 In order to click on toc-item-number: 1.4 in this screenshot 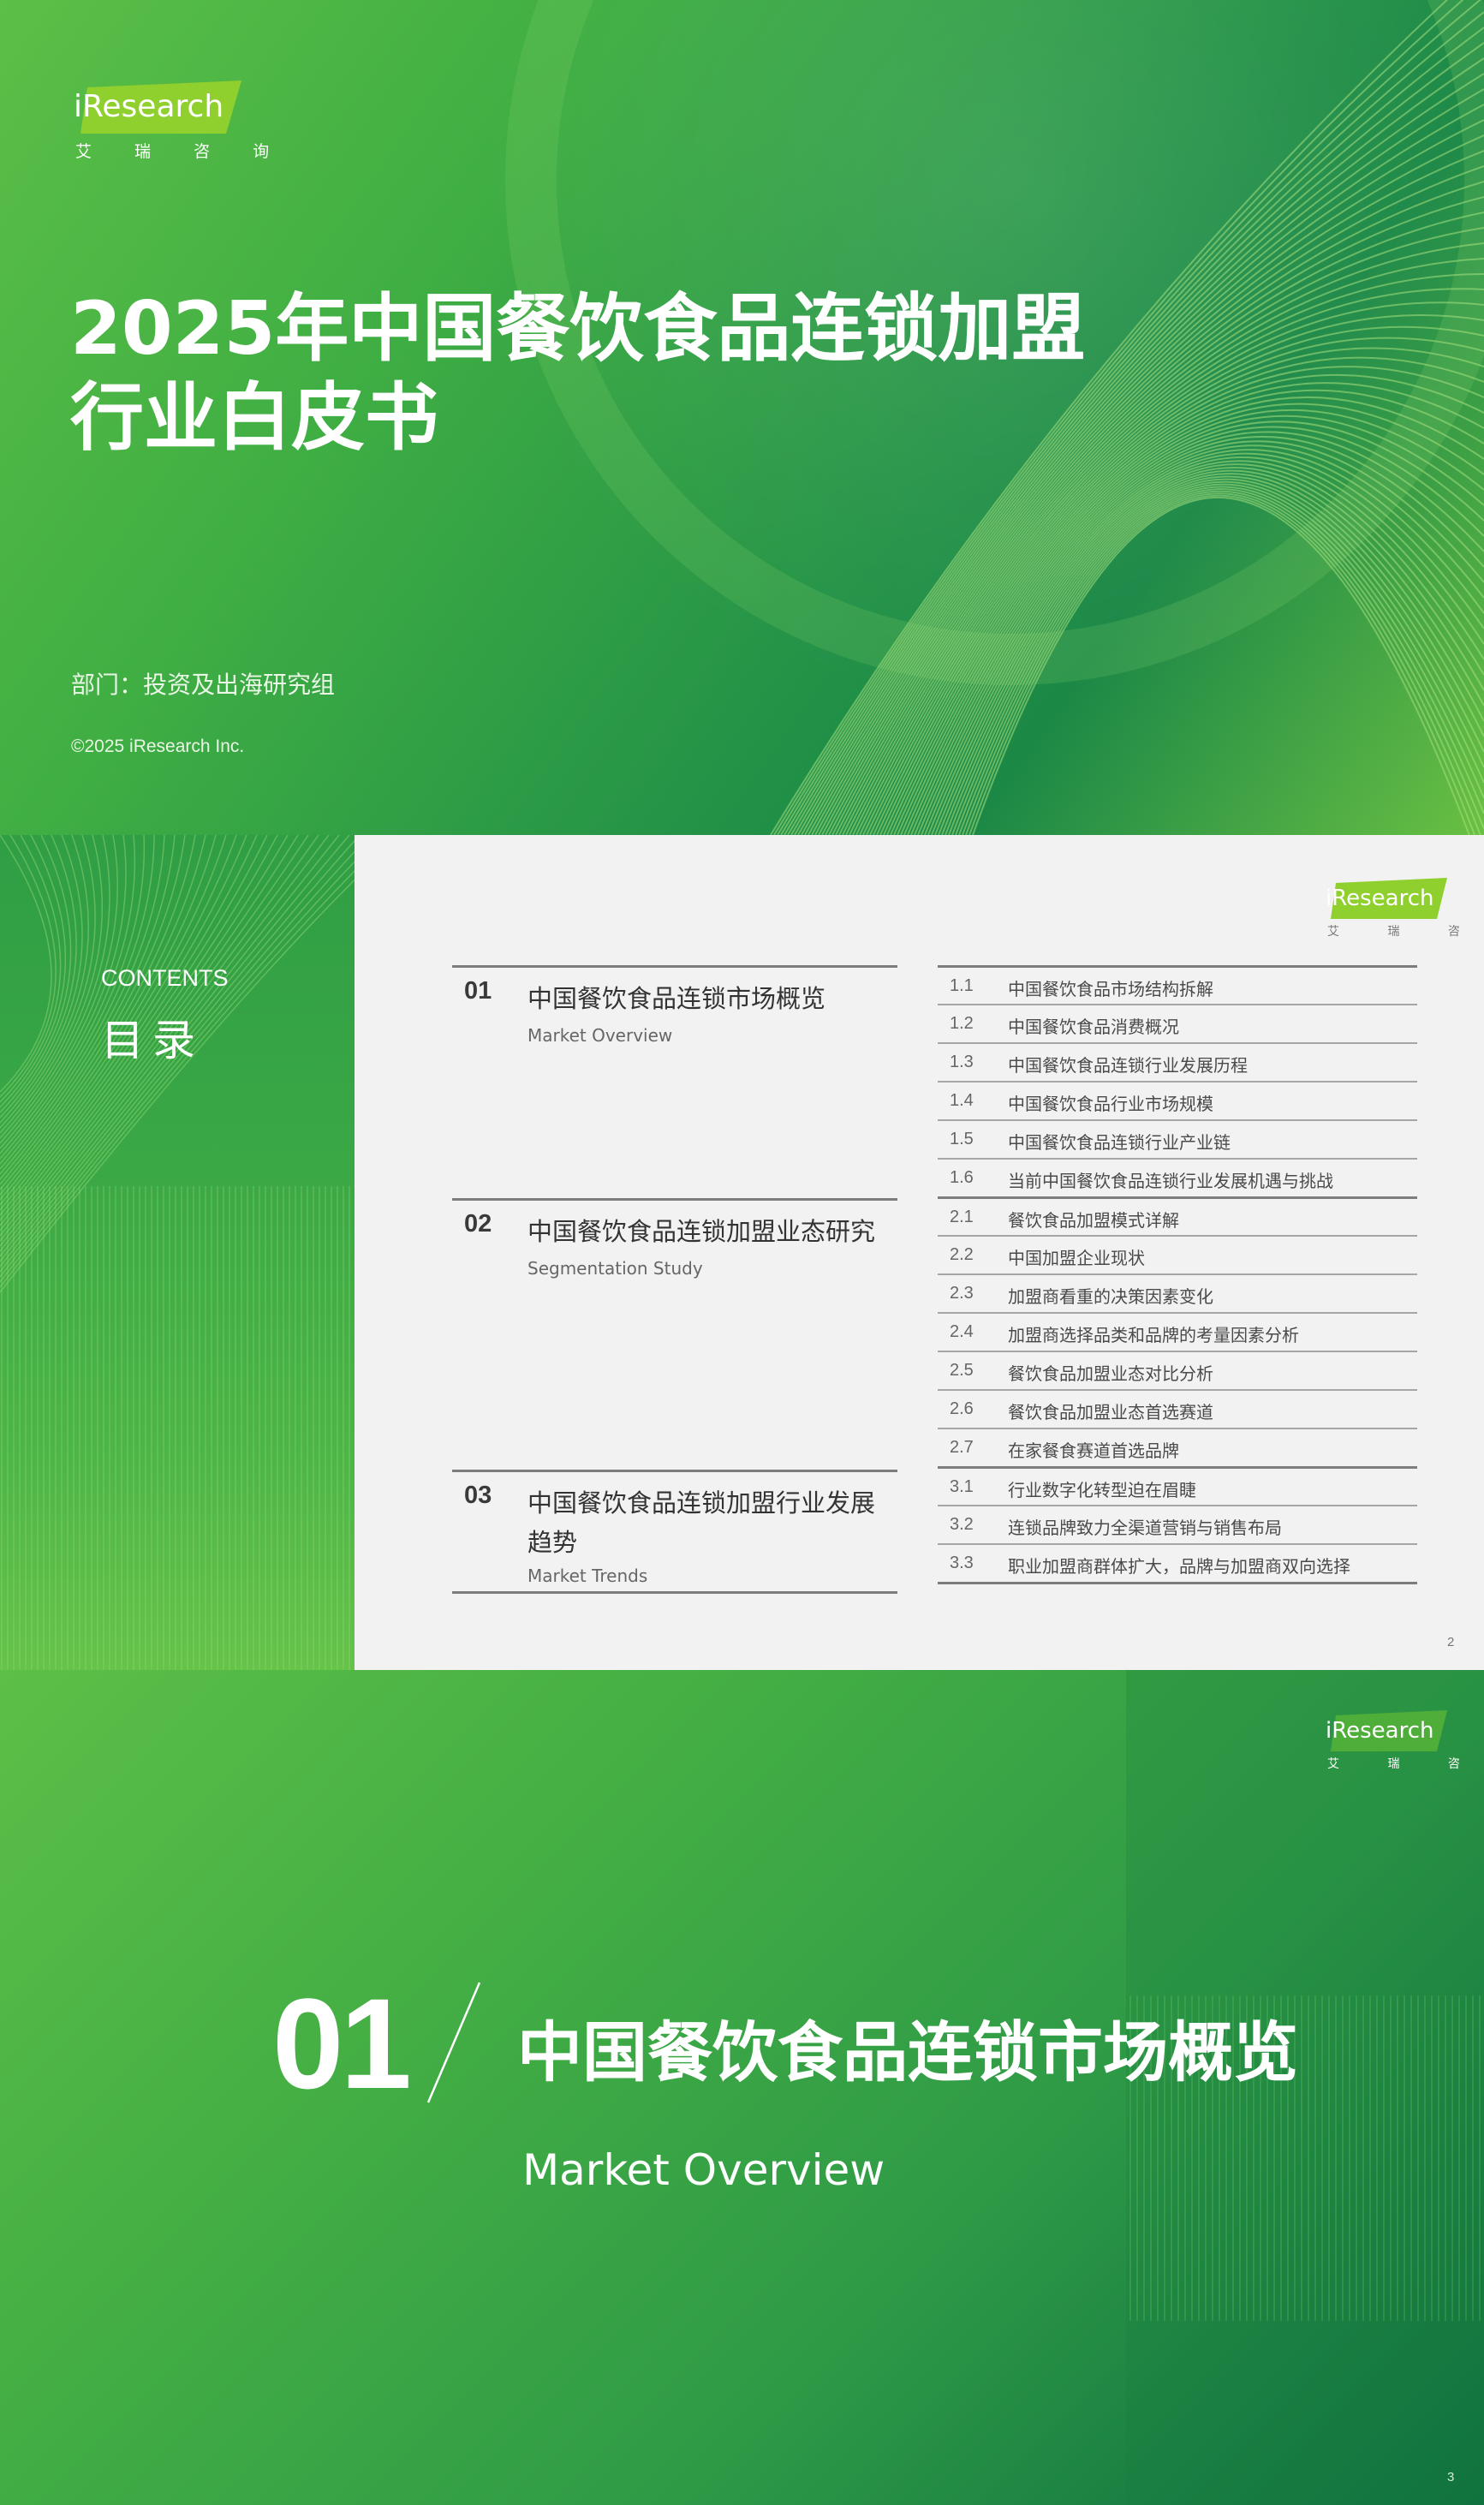, I will do `click(962, 1100)`.